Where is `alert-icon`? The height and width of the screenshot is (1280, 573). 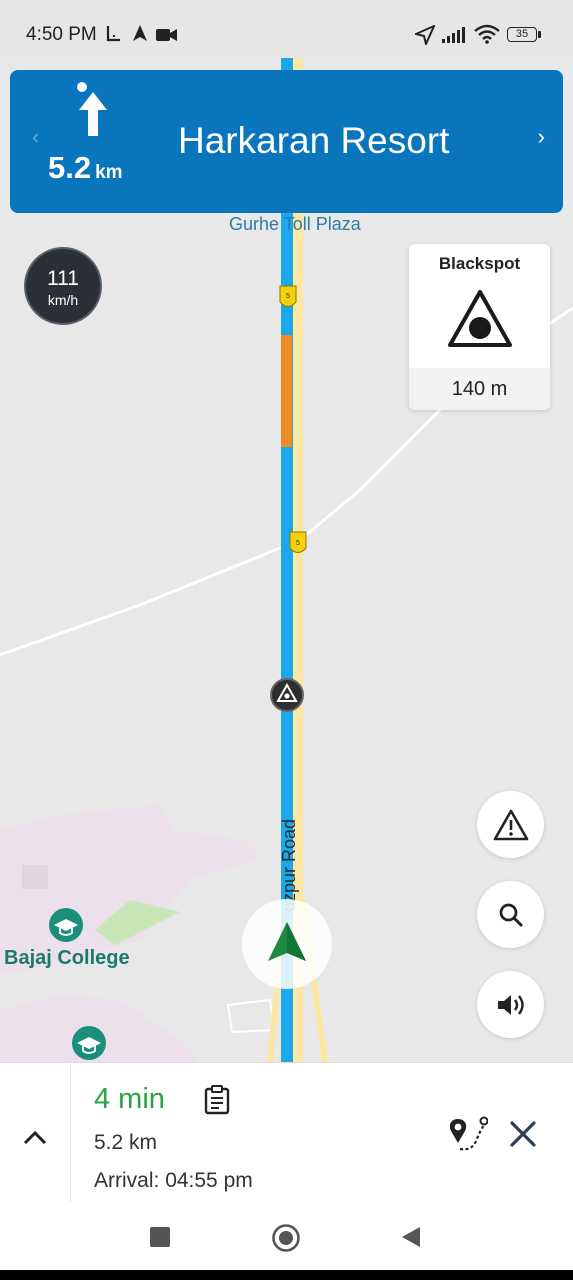 alert-icon is located at coordinates (510, 824).